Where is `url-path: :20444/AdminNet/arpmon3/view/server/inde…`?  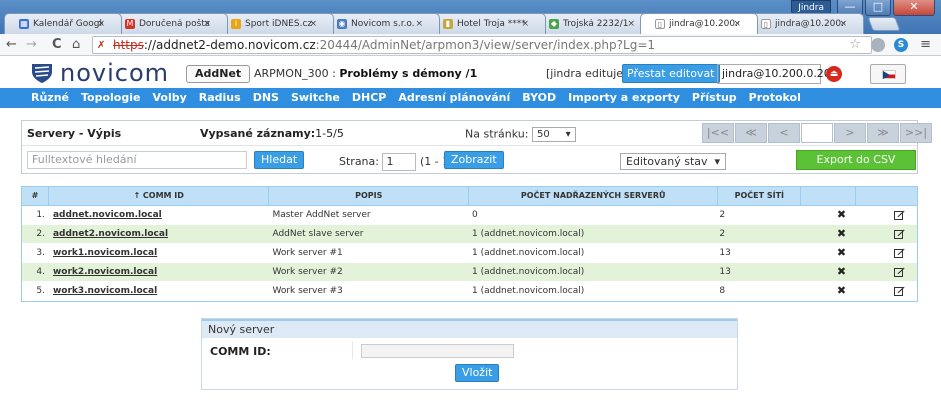
url-path: :20444/AdminNet/arpmon3/view/server/inde… is located at coordinates (485, 45).